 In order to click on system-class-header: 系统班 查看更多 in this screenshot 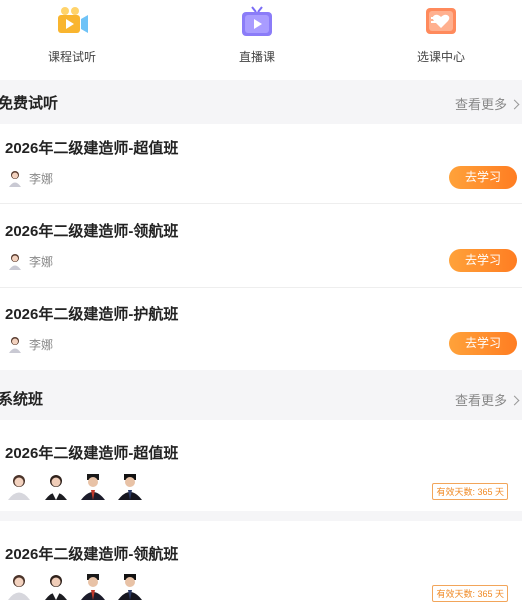, I will do `click(261, 399)`.